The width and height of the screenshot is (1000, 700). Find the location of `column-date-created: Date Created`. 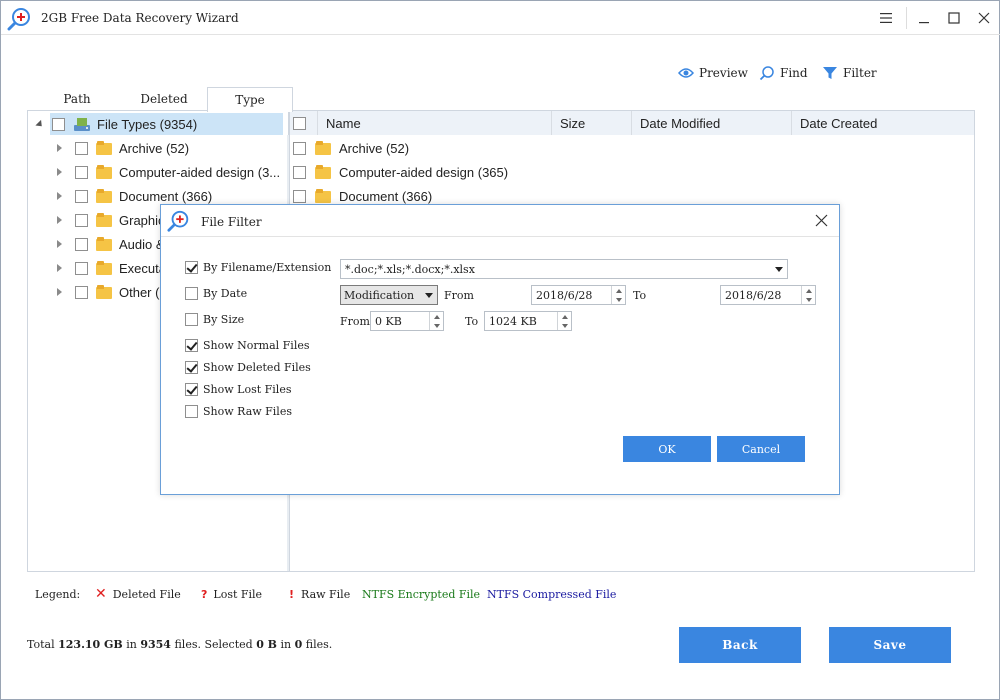

column-date-created: Date Created is located at coordinates (883, 123).